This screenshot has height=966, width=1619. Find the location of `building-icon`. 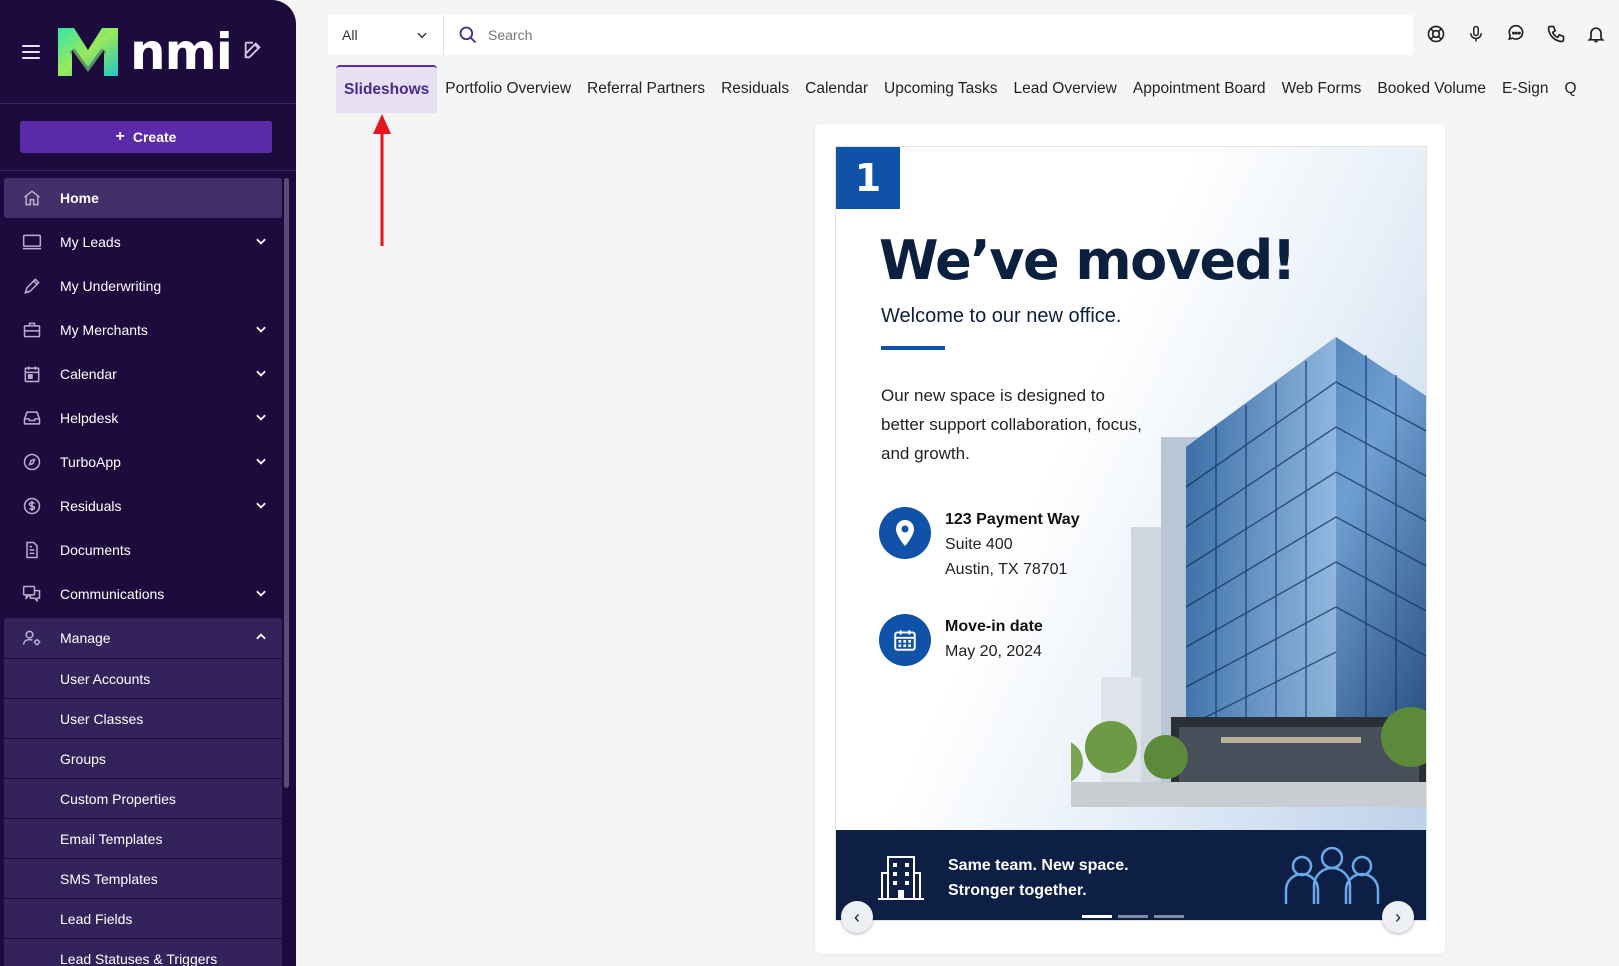

building-icon is located at coordinates (901, 878).